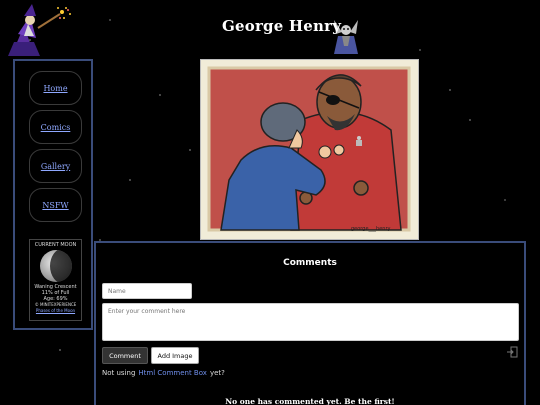 The width and height of the screenshot is (540, 405). I want to click on site-title: George Henry, so click(282, 26).